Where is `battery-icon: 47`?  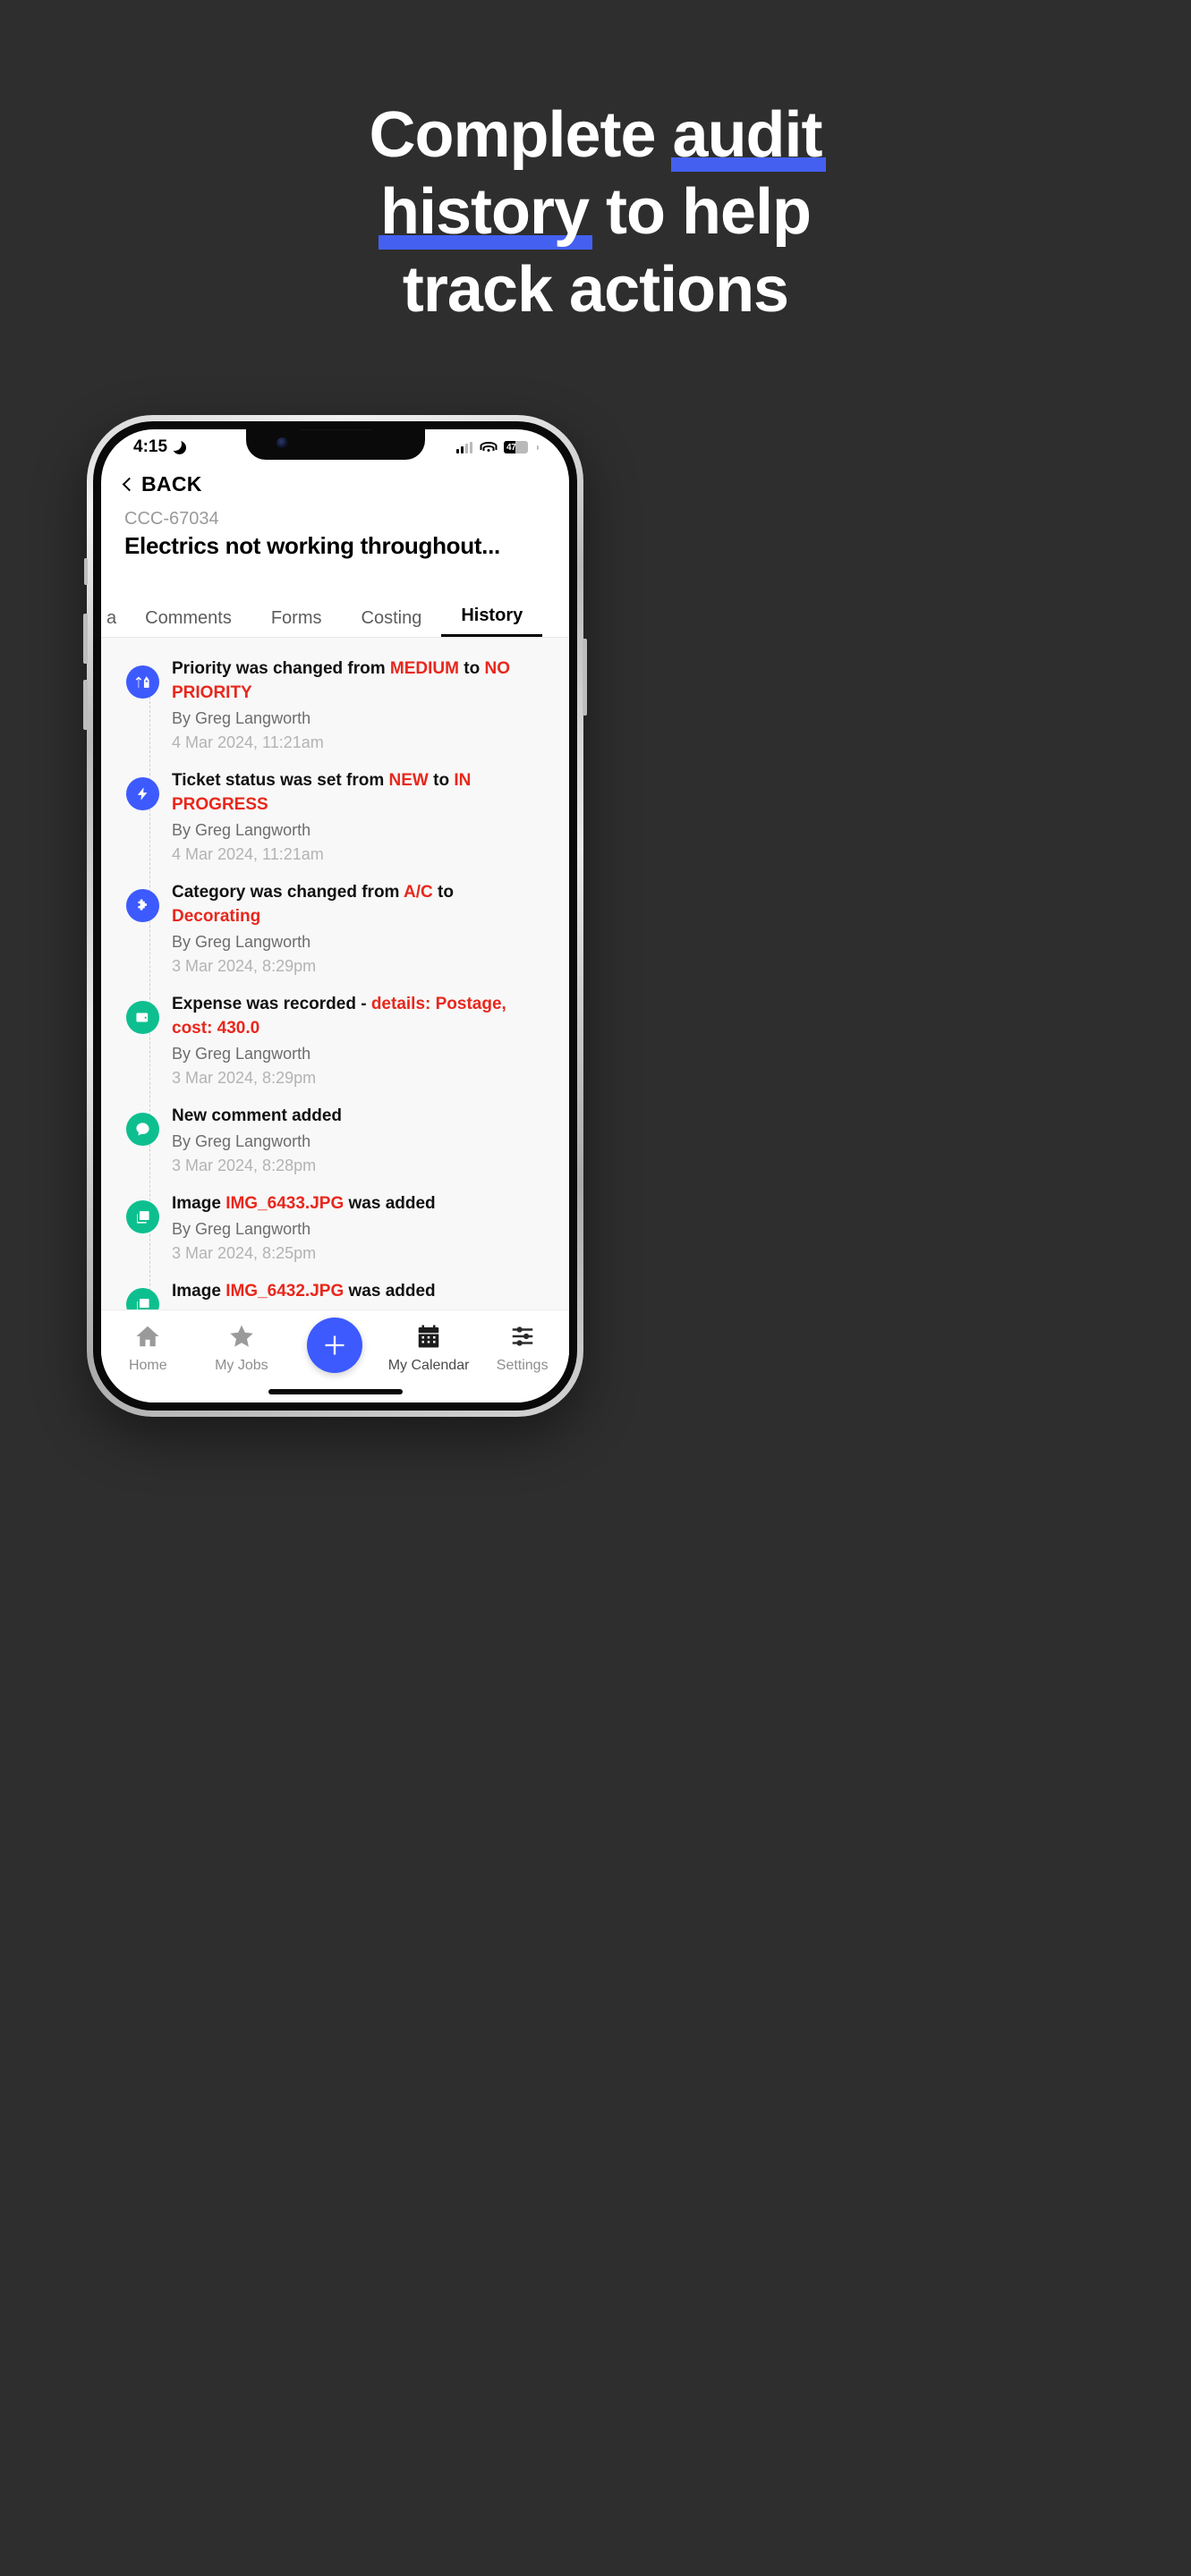
battery-icon: 47 is located at coordinates (516, 447).